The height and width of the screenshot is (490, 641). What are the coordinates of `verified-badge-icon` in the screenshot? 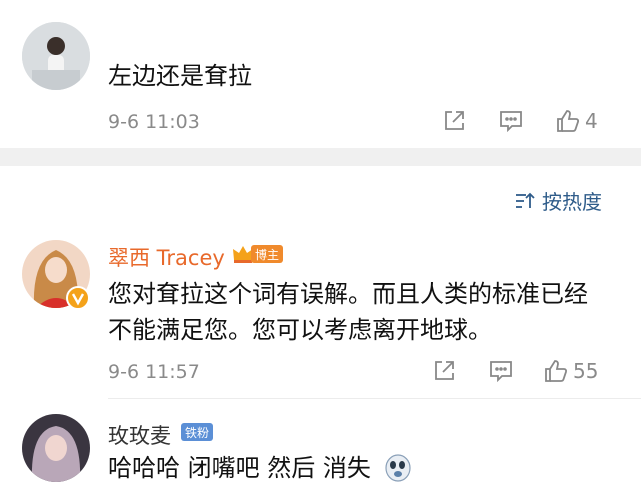 It's located at (78, 298).